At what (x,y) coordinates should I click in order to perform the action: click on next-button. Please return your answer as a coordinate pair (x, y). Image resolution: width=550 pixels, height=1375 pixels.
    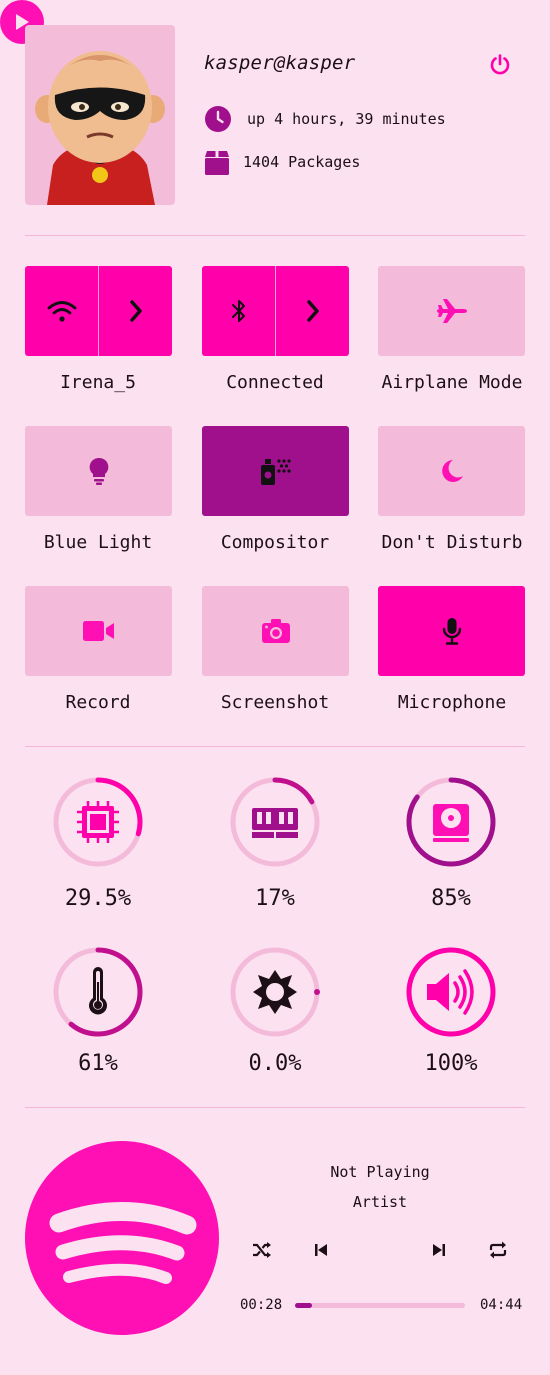
    Looking at the image, I should click on (439, 1250).